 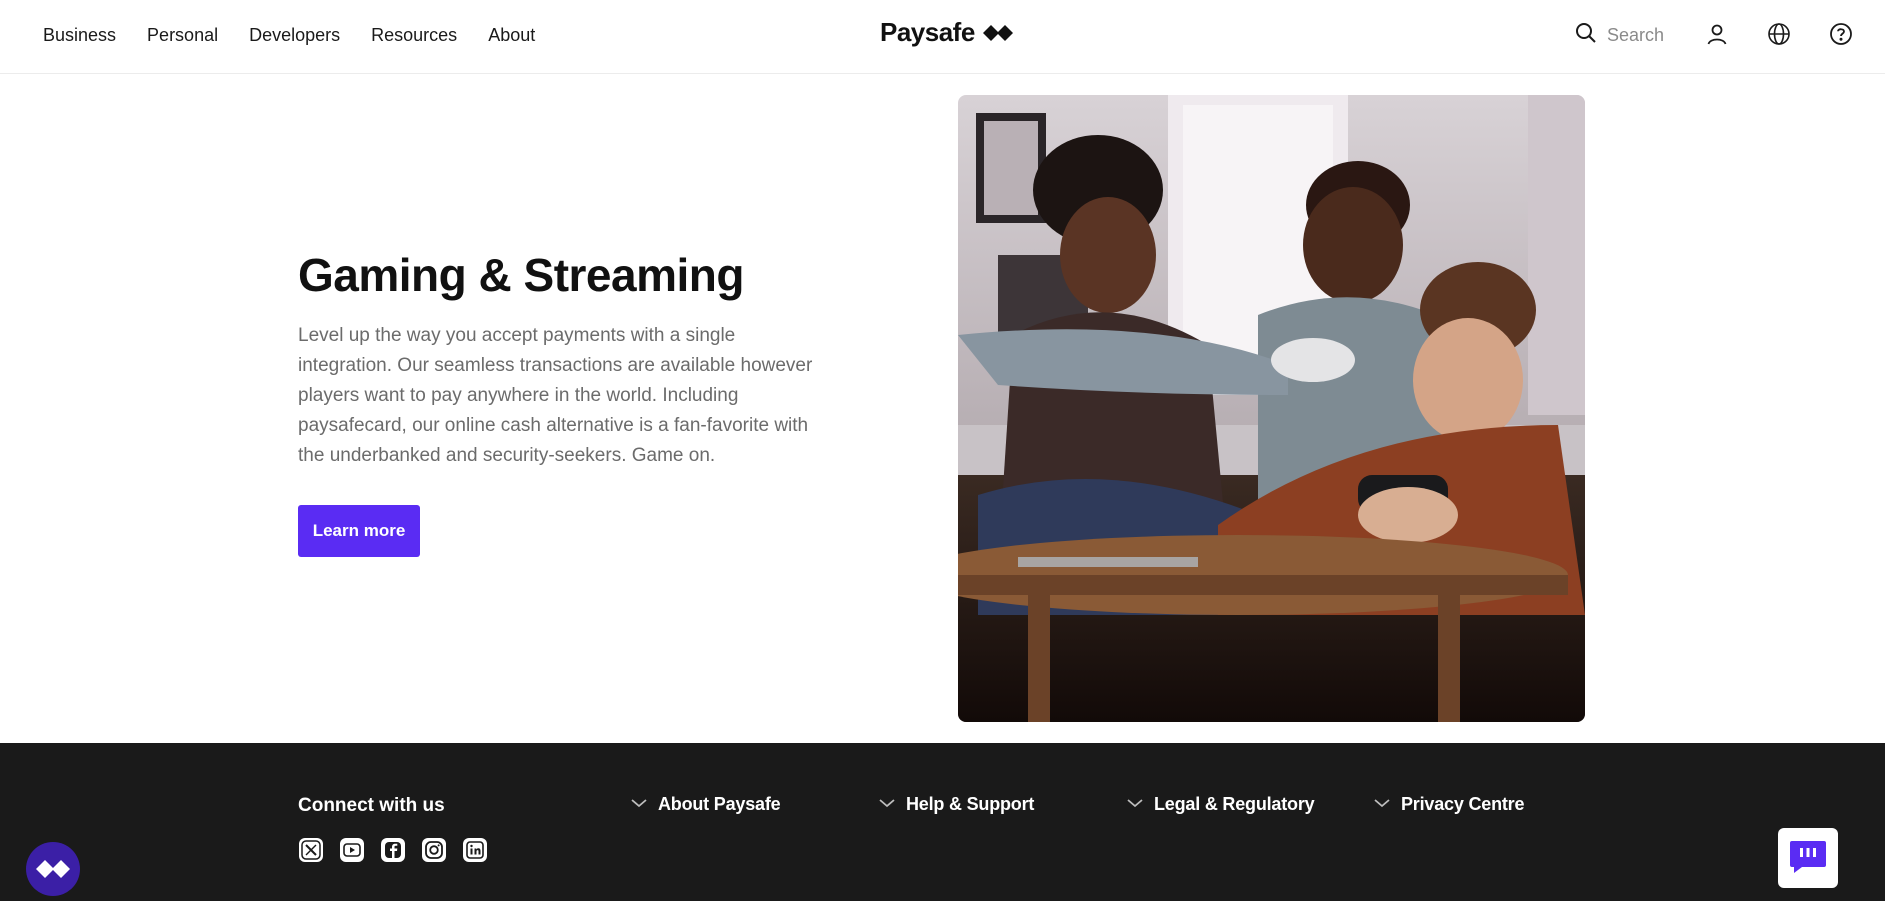 What do you see at coordinates (511, 35) in the screenshot?
I see `nav-item-about: About` at bounding box center [511, 35].